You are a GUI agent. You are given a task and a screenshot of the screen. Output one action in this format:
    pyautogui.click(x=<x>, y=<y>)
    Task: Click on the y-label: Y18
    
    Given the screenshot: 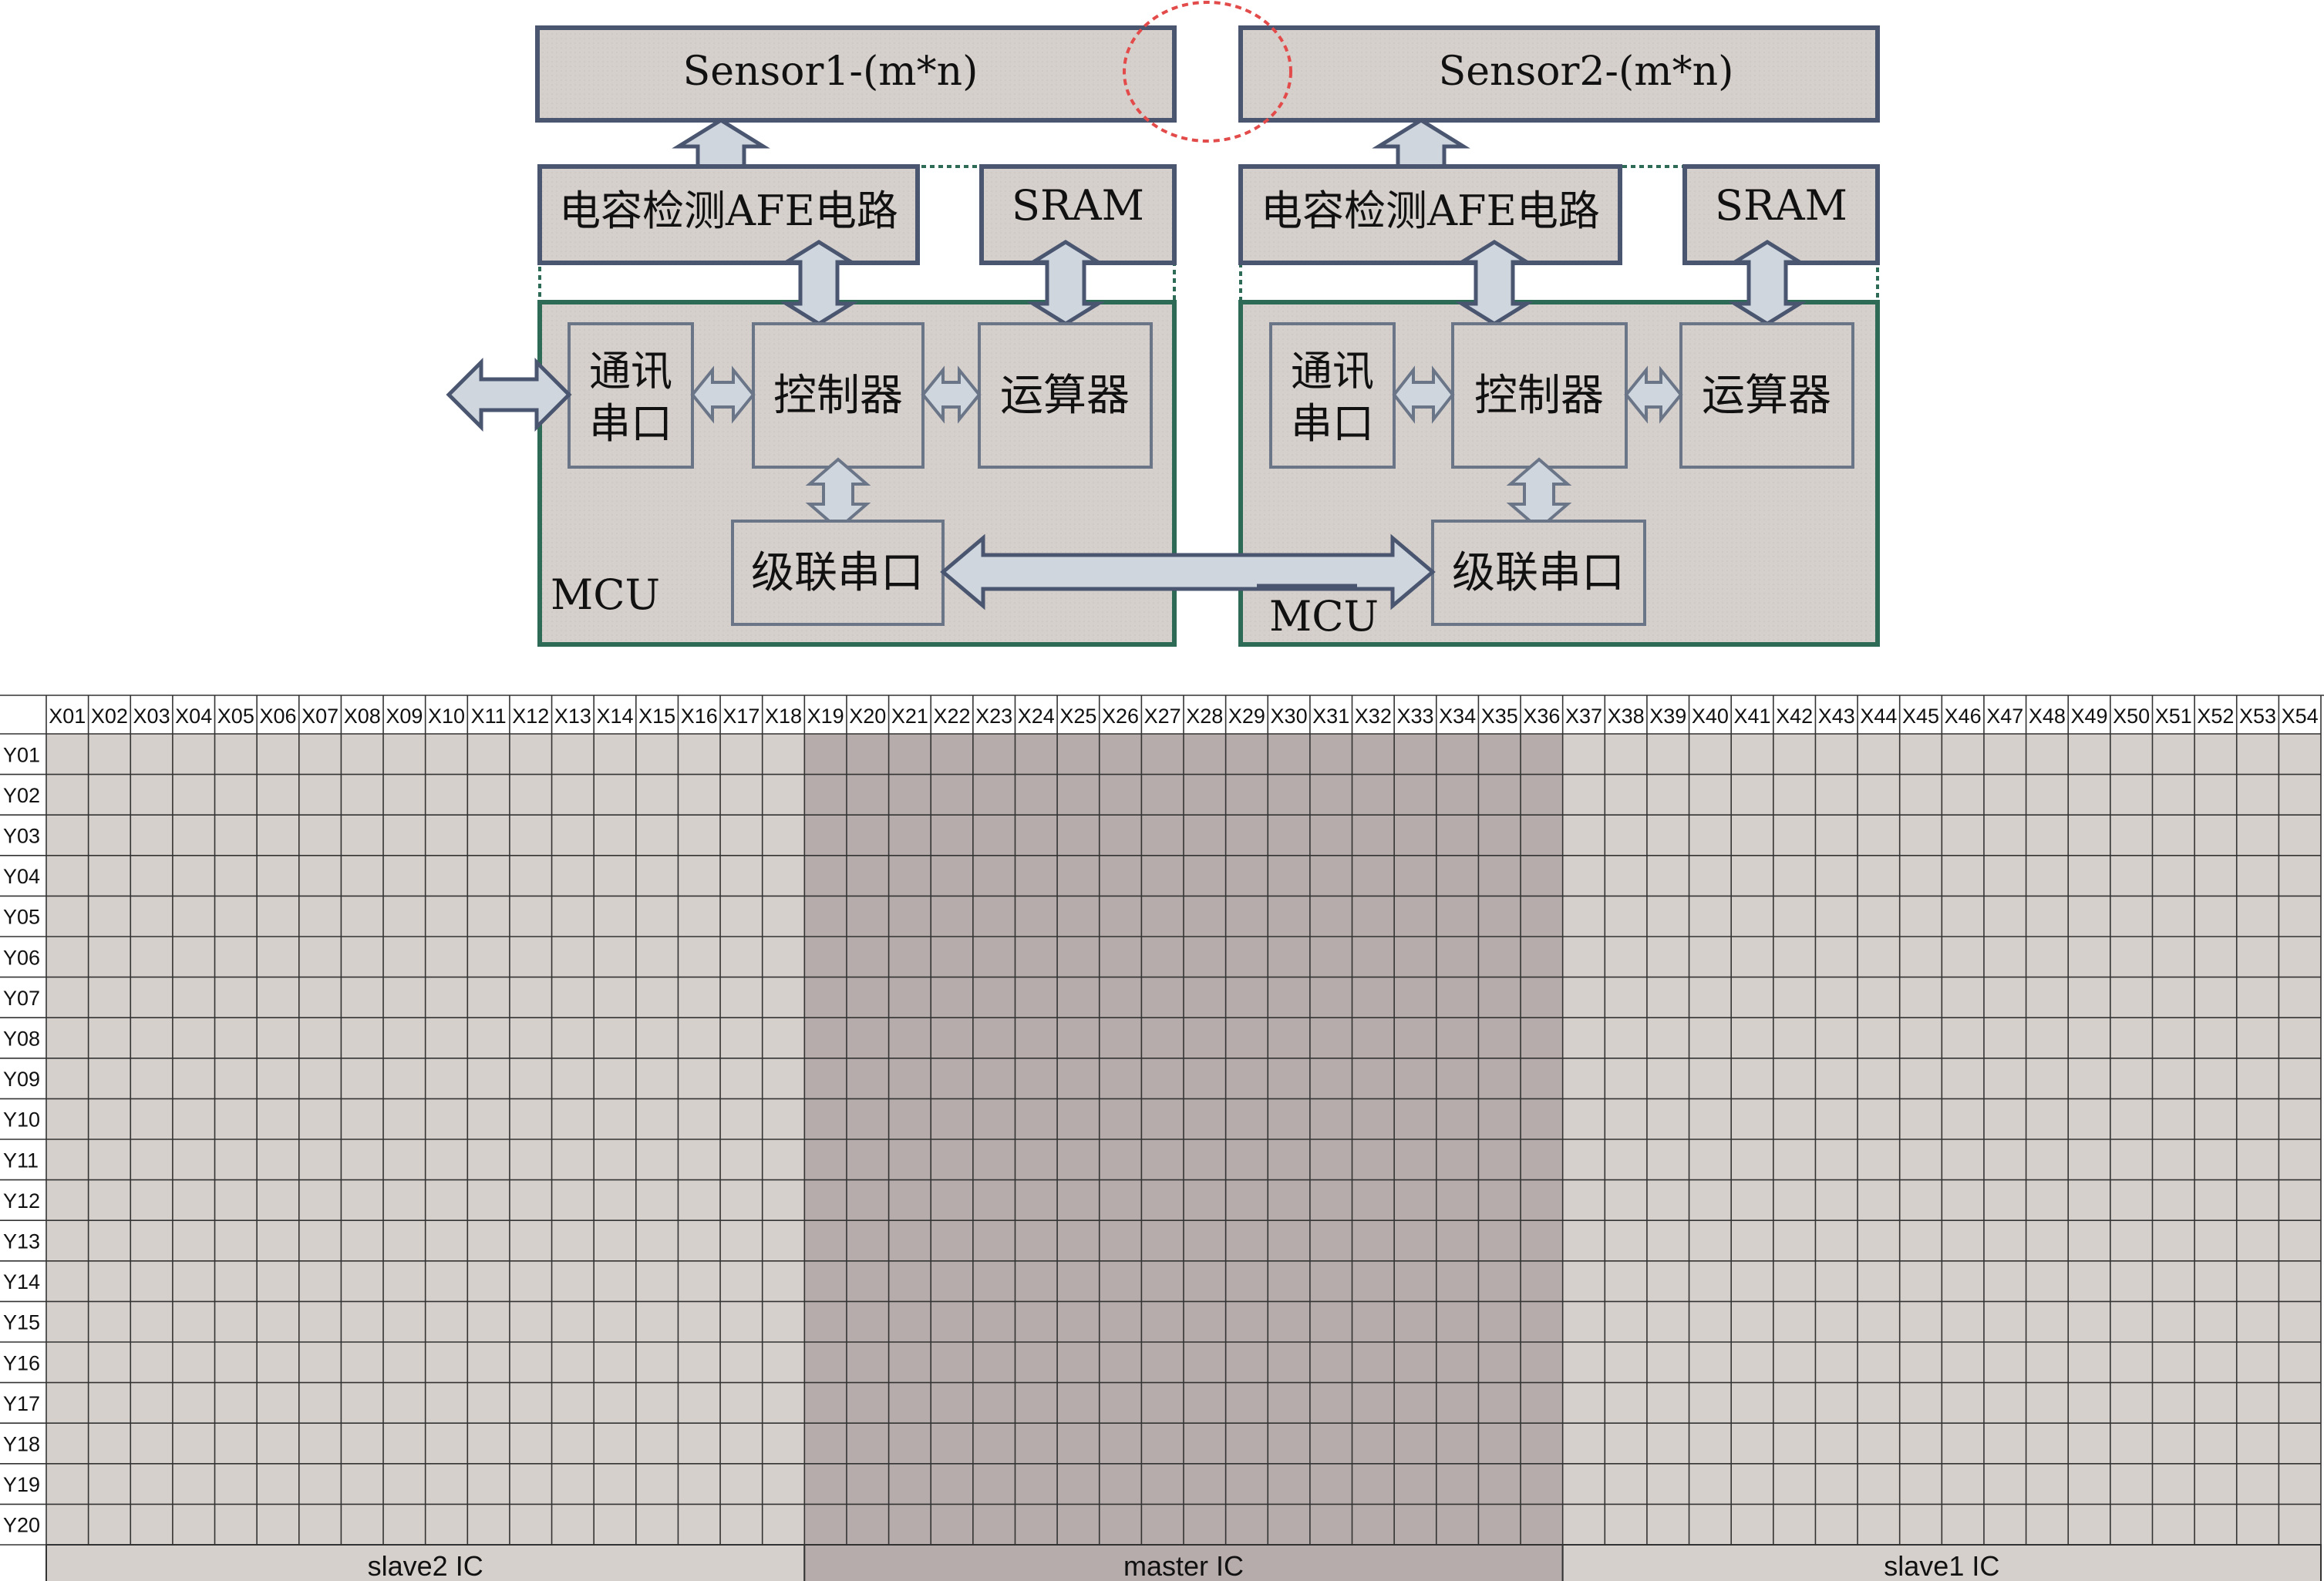 What is the action you would take?
    pyautogui.click(x=21, y=1444)
    